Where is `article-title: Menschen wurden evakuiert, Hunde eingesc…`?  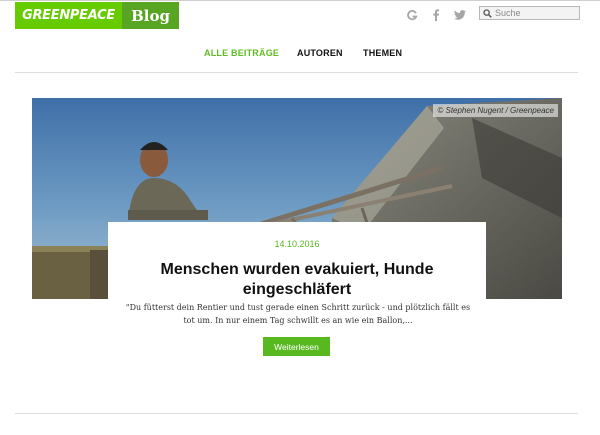
article-title: Menschen wurden evakuiert, Hunde eingesc… is located at coordinates (297, 280).